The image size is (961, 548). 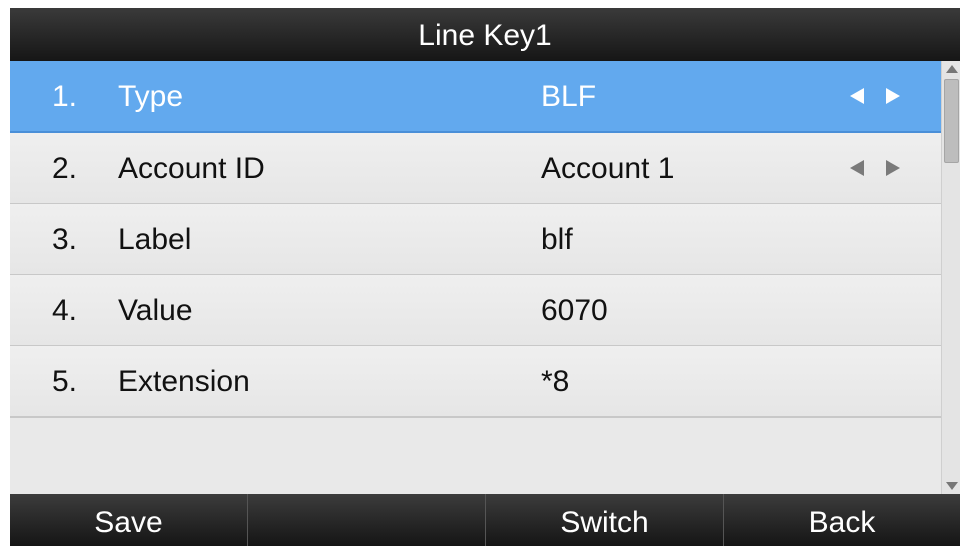 I want to click on row-number: 4., so click(x=65, y=310).